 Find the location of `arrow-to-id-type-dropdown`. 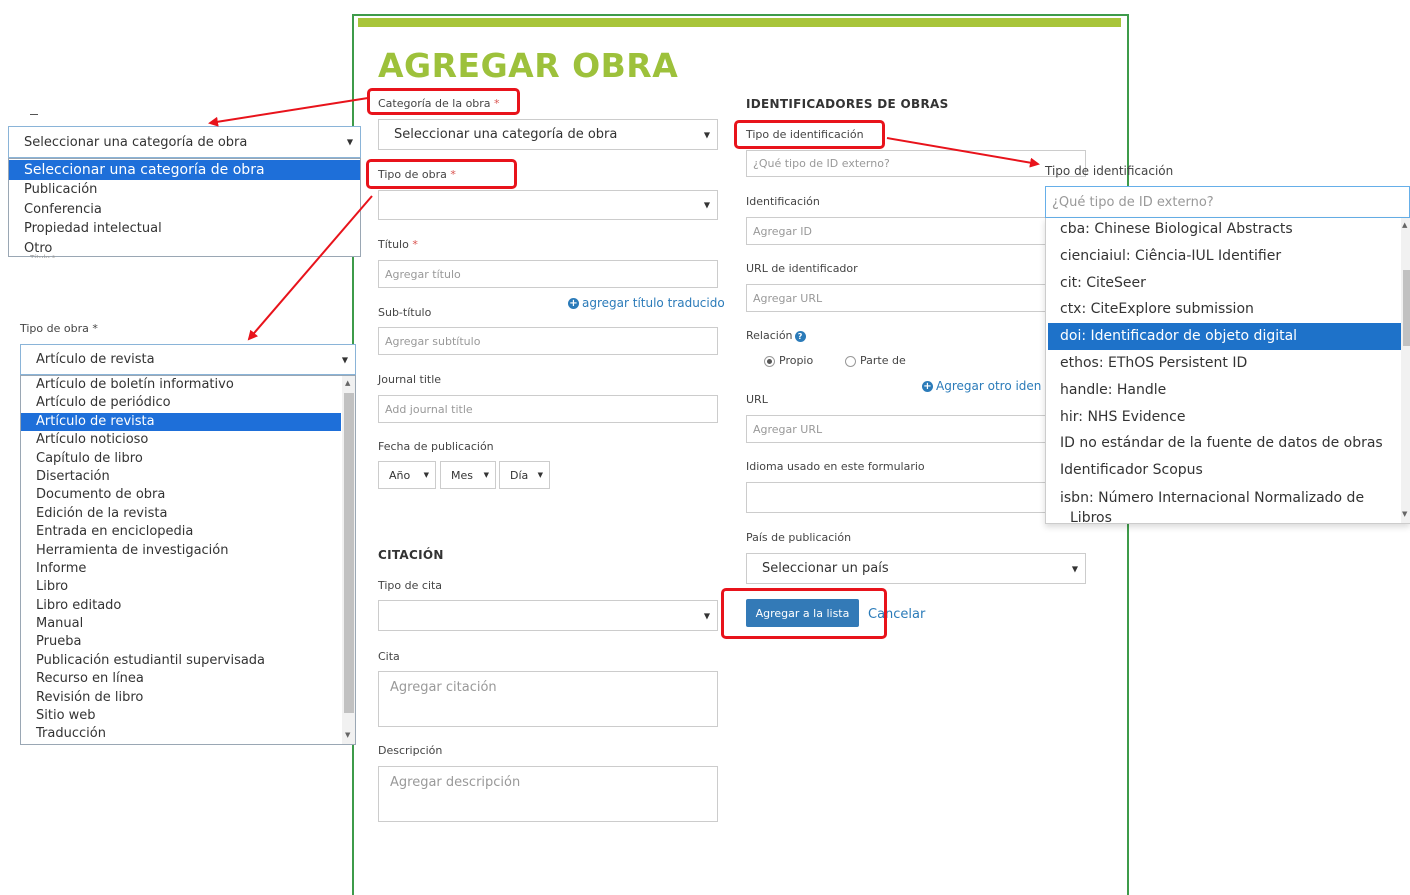

arrow-to-id-type-dropdown is located at coordinates (963, 152).